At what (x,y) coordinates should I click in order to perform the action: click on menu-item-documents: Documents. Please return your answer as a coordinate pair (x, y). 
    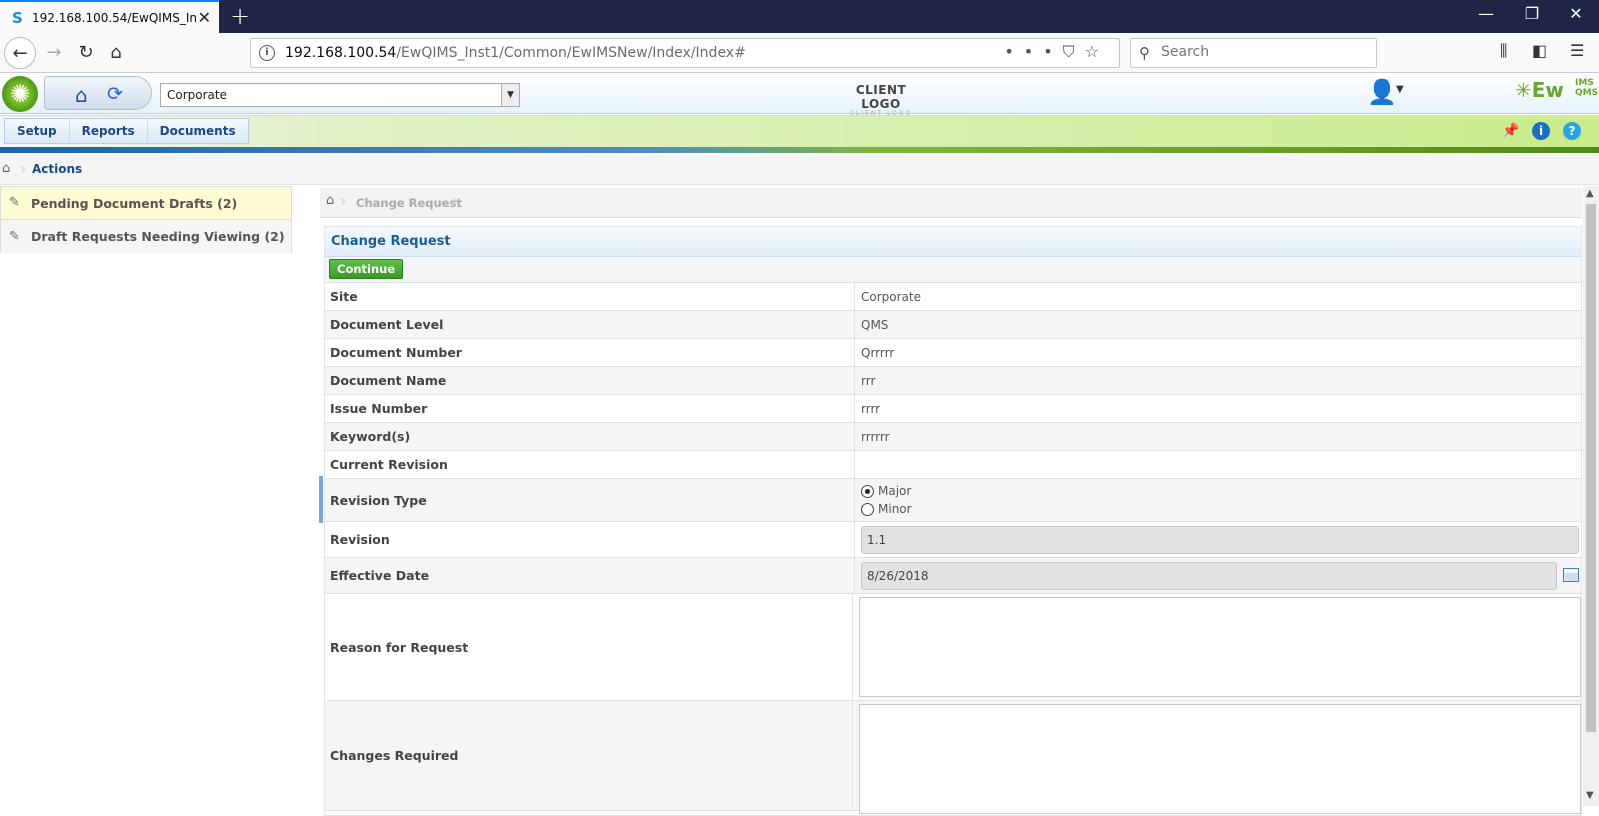
    Looking at the image, I should click on (198, 131).